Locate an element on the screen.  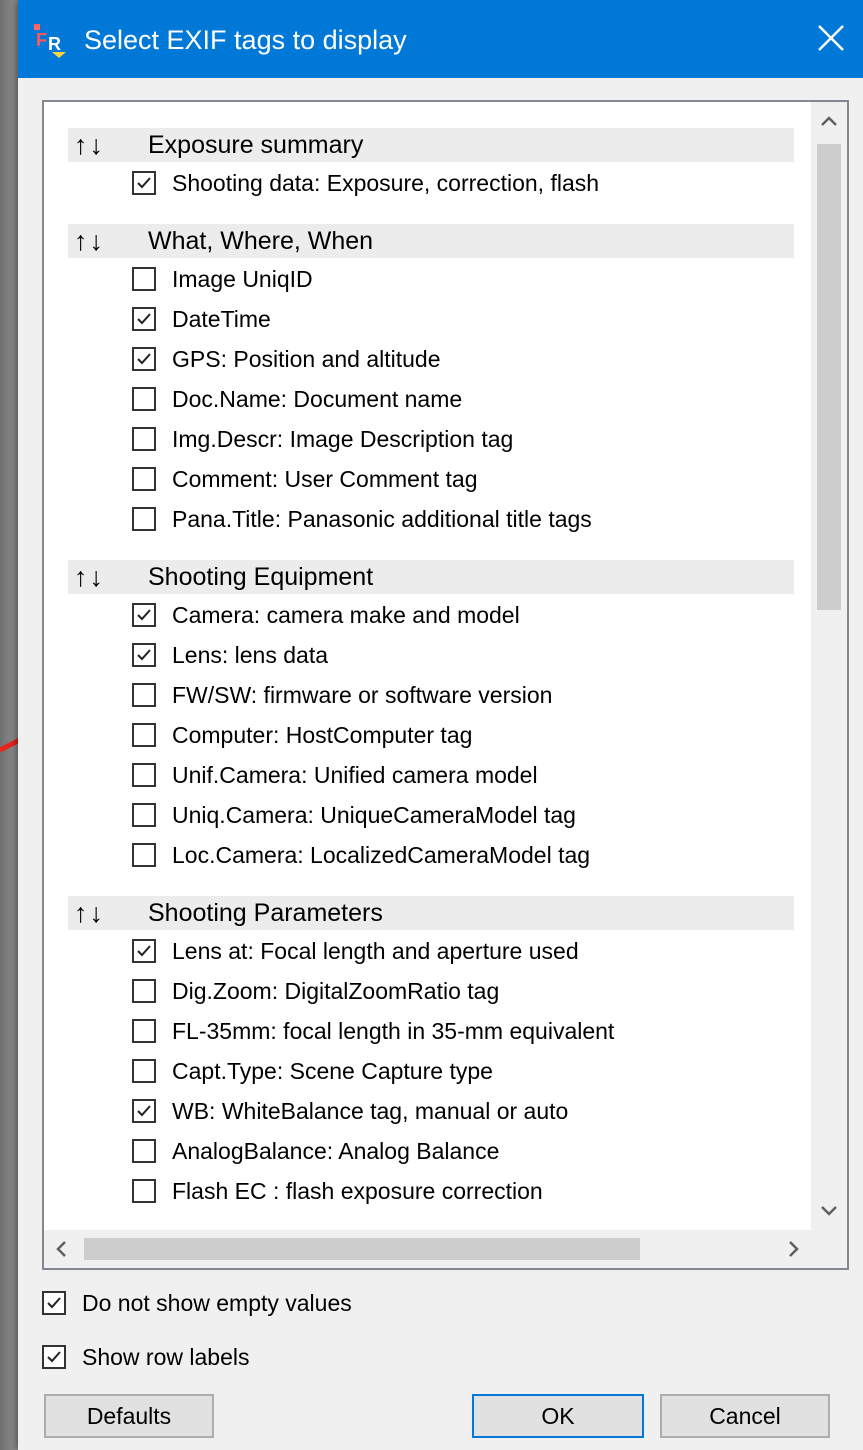
scrollbar-corner is located at coordinates (829, 1249).